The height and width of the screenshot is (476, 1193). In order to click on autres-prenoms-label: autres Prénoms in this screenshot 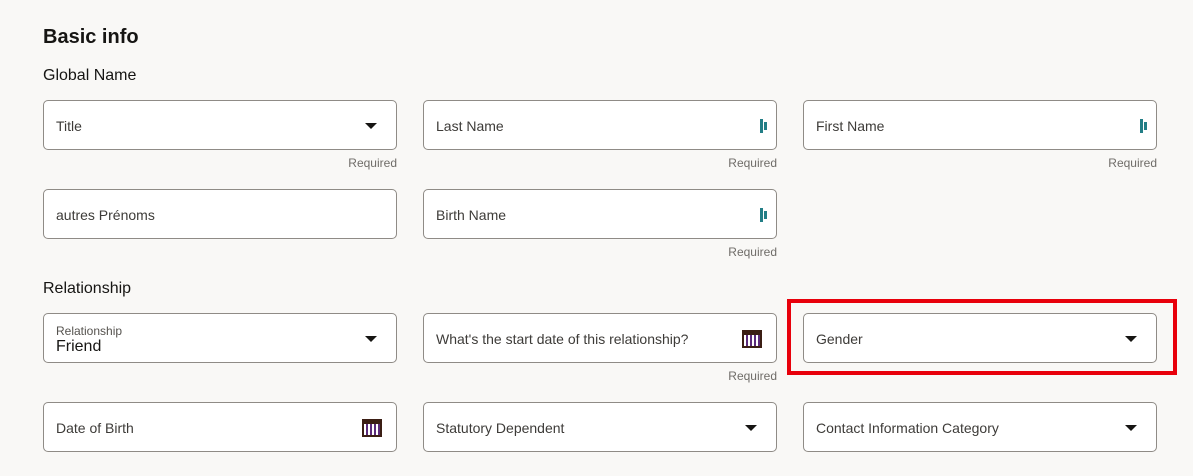, I will do `click(105, 215)`.